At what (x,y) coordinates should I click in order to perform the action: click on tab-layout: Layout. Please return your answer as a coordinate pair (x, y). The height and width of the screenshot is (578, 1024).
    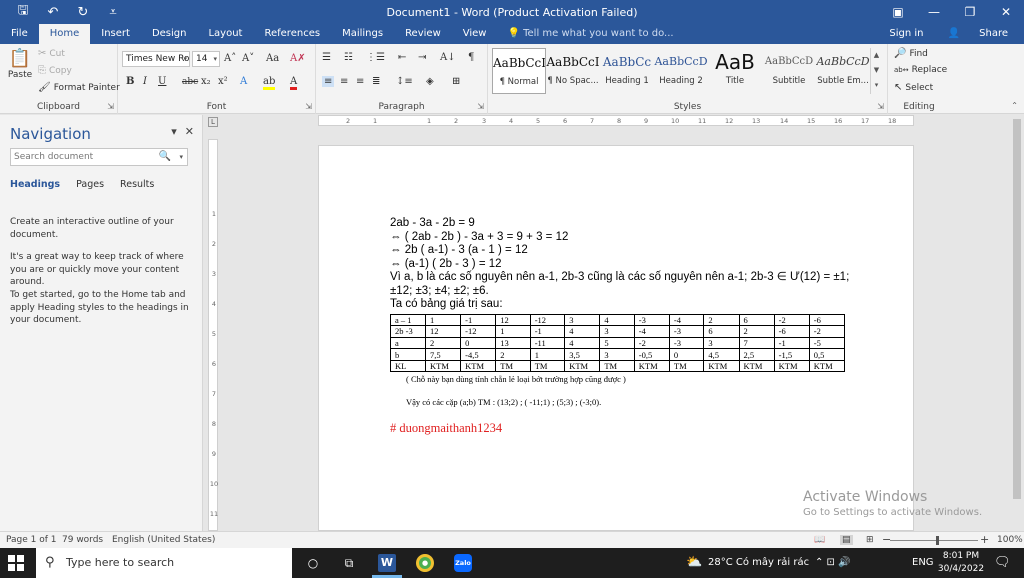
    Looking at the image, I should click on (225, 34).